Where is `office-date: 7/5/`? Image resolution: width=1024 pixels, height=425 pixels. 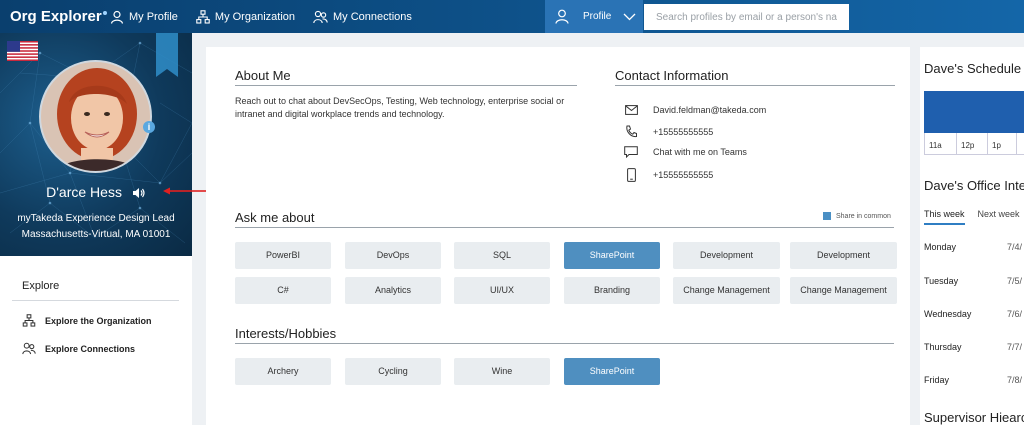
office-date: 7/5/ is located at coordinates (1015, 281).